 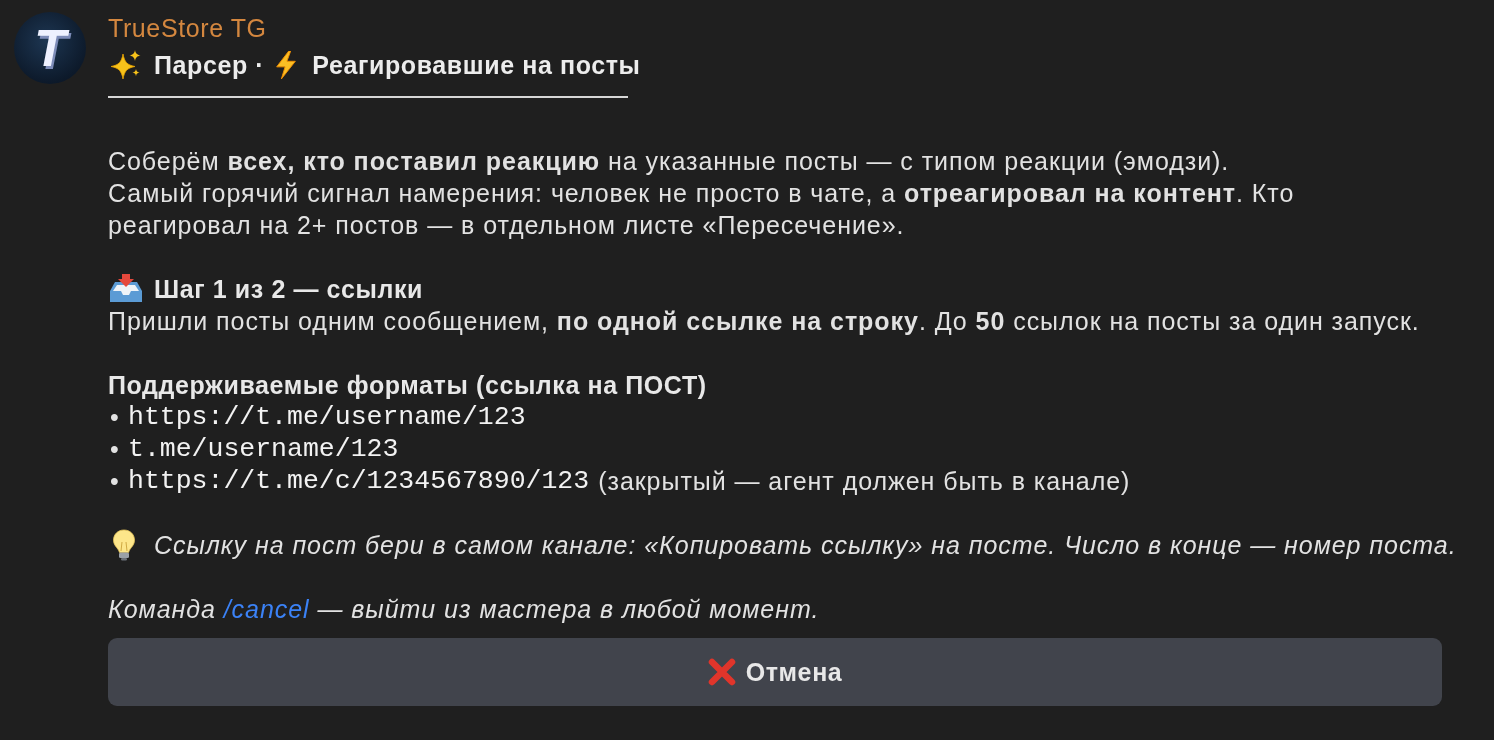 I want to click on tip-text: Ссылку на пост бери в самом канале: «Копировать ссылку» на посте. Число в конце — номер поста., so click(x=805, y=545).